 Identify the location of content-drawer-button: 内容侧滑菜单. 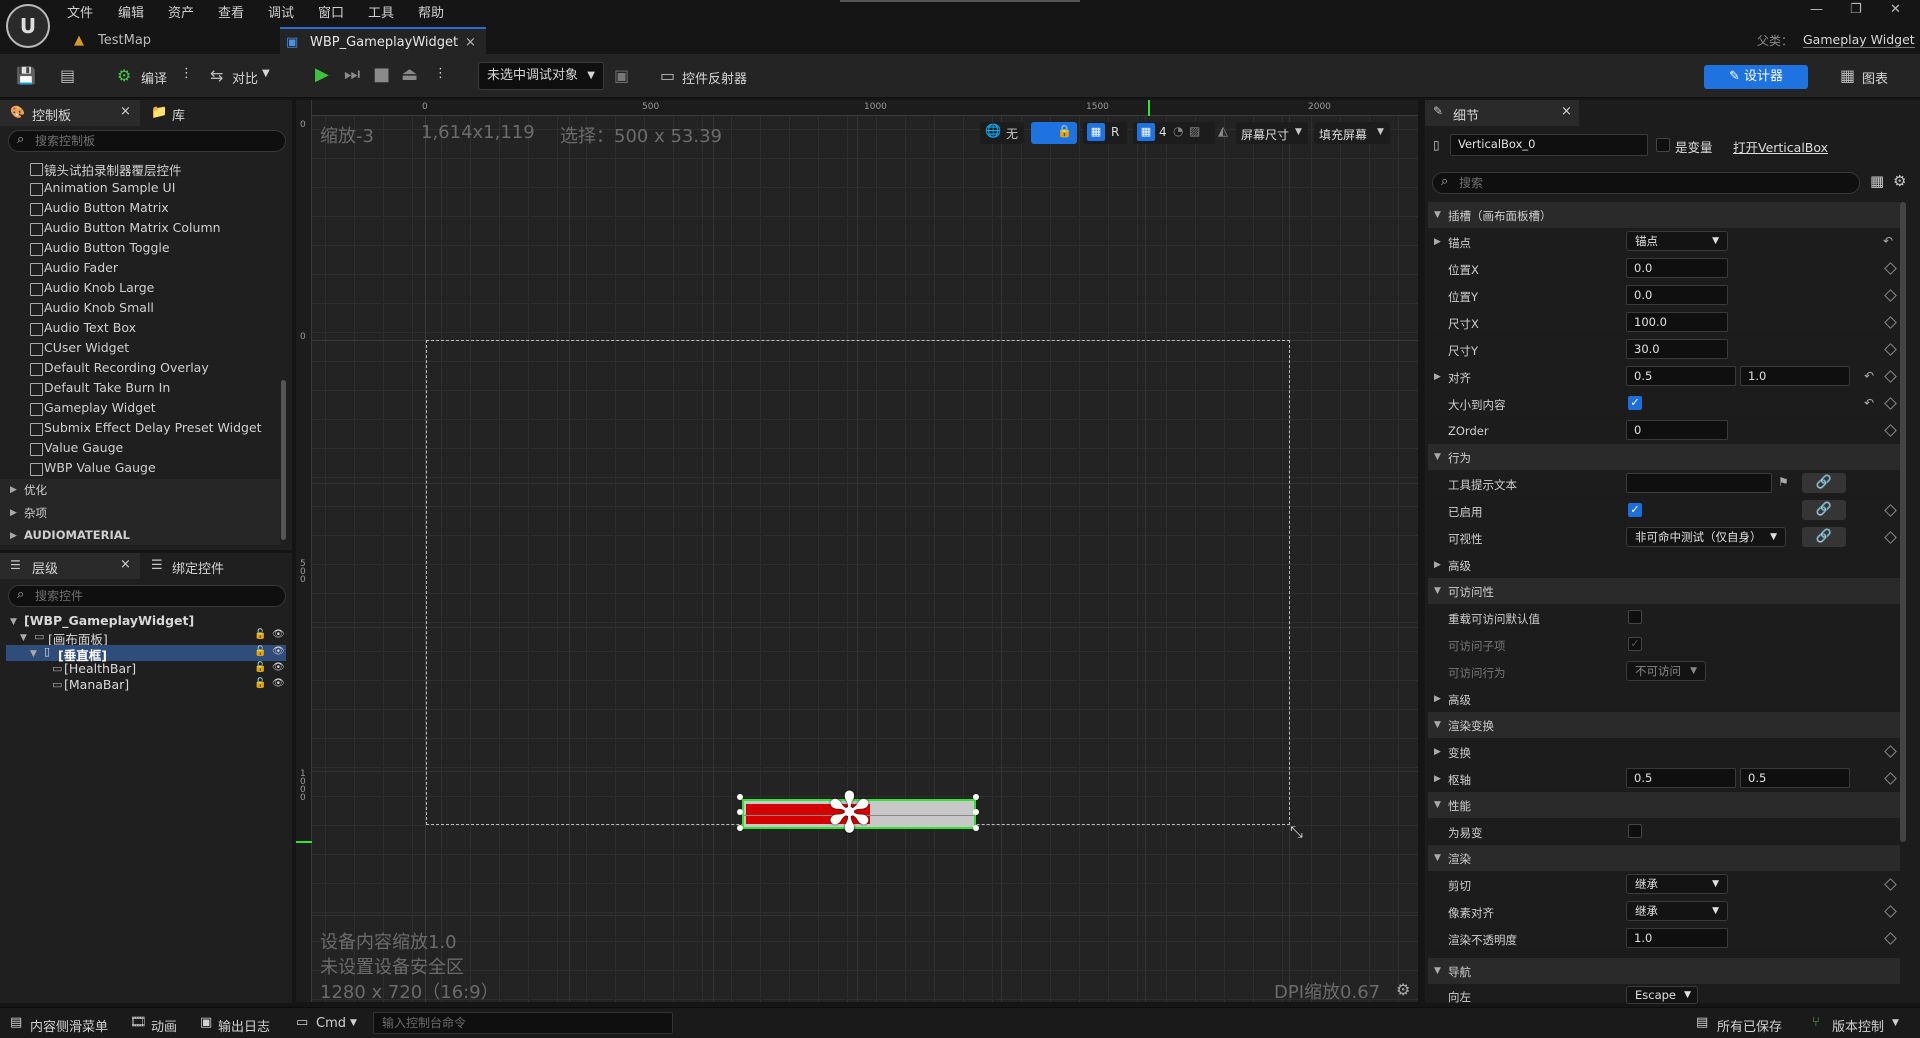
(69, 1025).